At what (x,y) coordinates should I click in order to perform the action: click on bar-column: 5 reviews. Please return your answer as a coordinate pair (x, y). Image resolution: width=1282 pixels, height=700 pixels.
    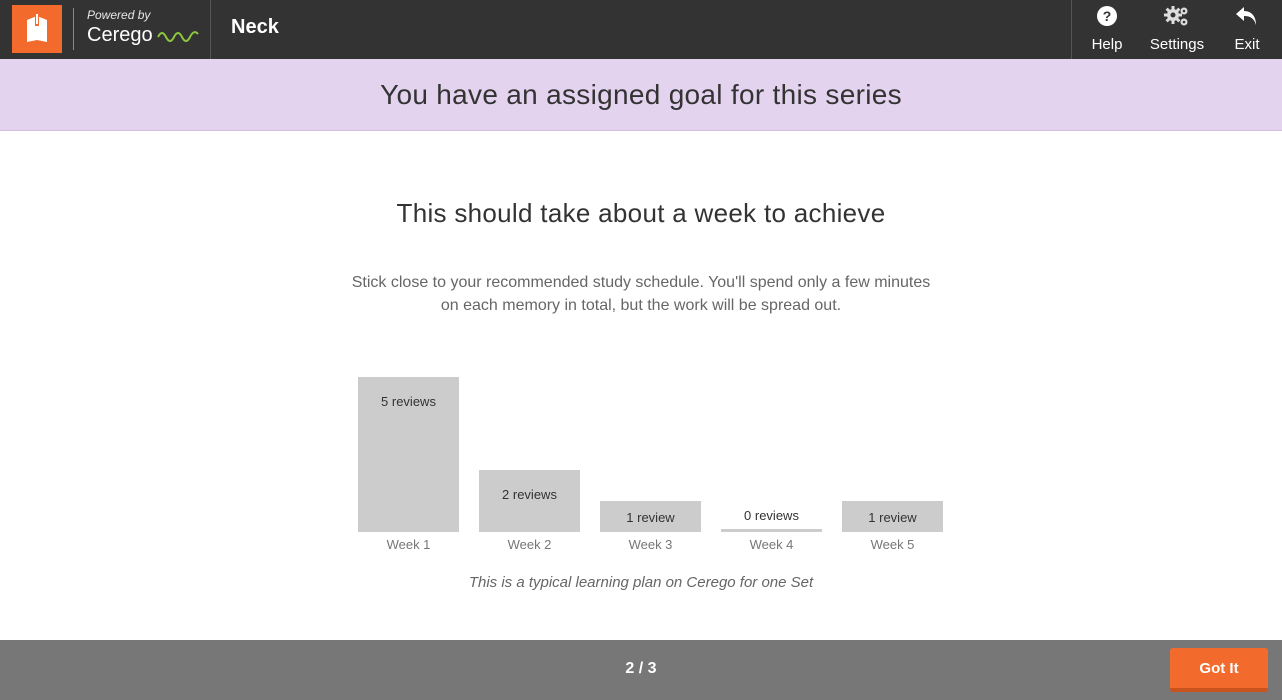
    Looking at the image, I should click on (408, 446).